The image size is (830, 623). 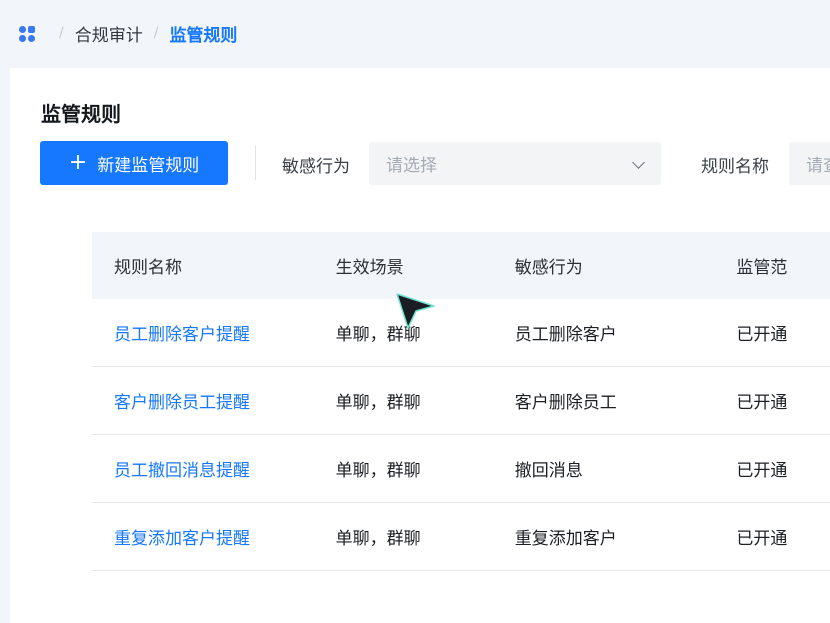 What do you see at coordinates (369, 268) in the screenshot?
I see `header-scene: 生效场景` at bounding box center [369, 268].